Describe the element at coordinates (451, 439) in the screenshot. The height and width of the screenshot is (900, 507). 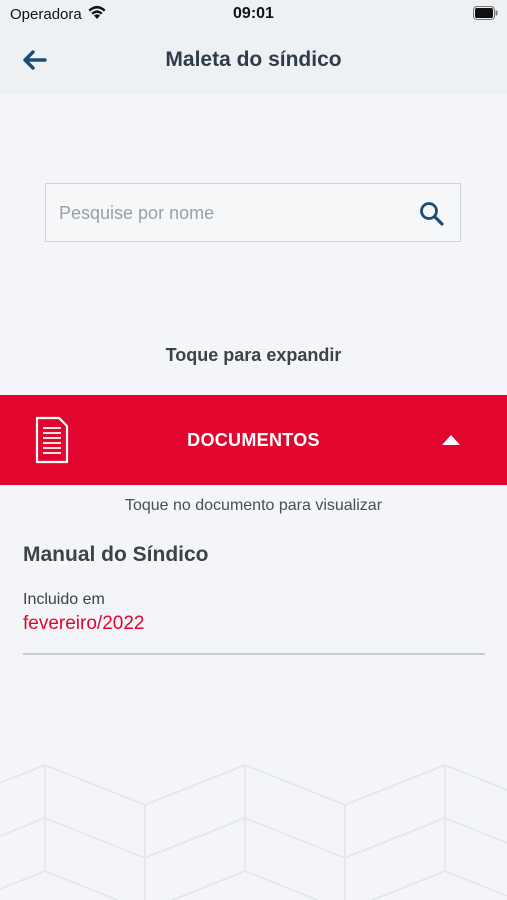
I see `caret-up-icon` at that location.